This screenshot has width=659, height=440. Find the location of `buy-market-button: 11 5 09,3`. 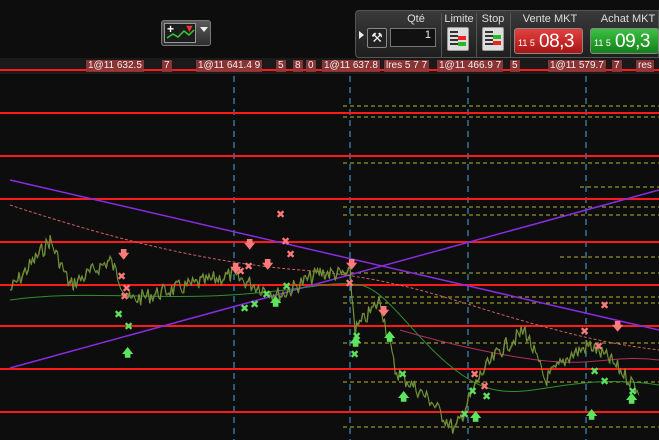

buy-market-button: 11 5 09,3 is located at coordinates (624, 41).